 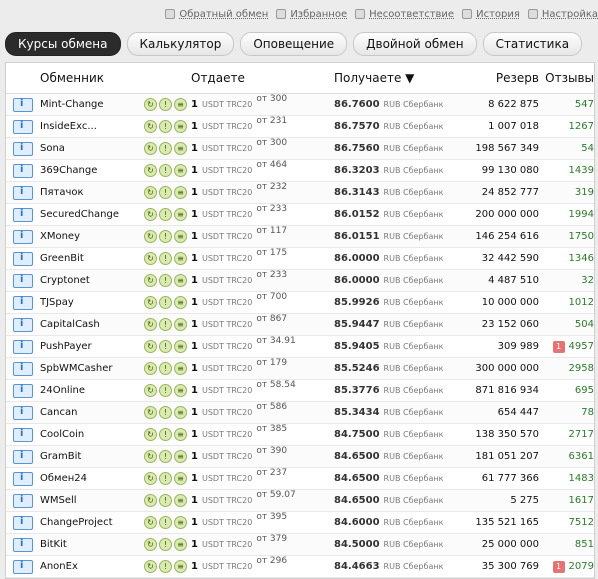 What do you see at coordinates (584, 324) in the screenshot?
I see `reviews-count: 504` at bounding box center [584, 324].